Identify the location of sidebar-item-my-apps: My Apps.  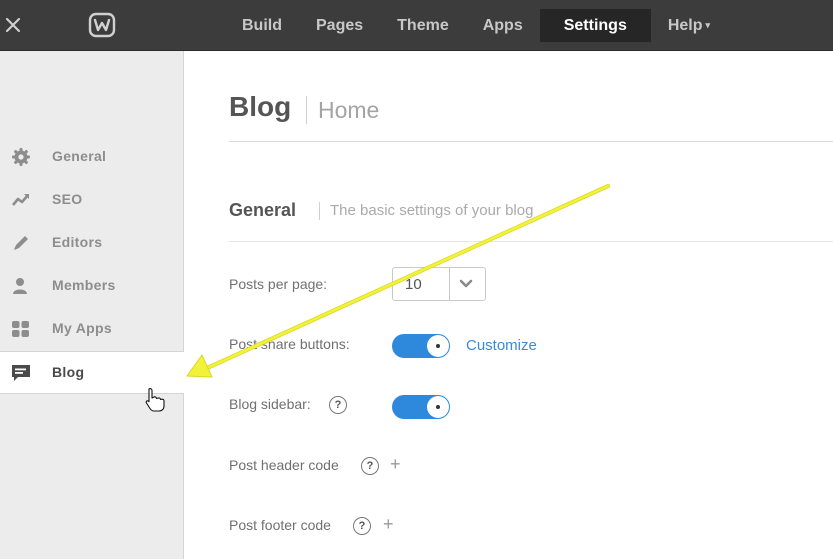
(91, 328).